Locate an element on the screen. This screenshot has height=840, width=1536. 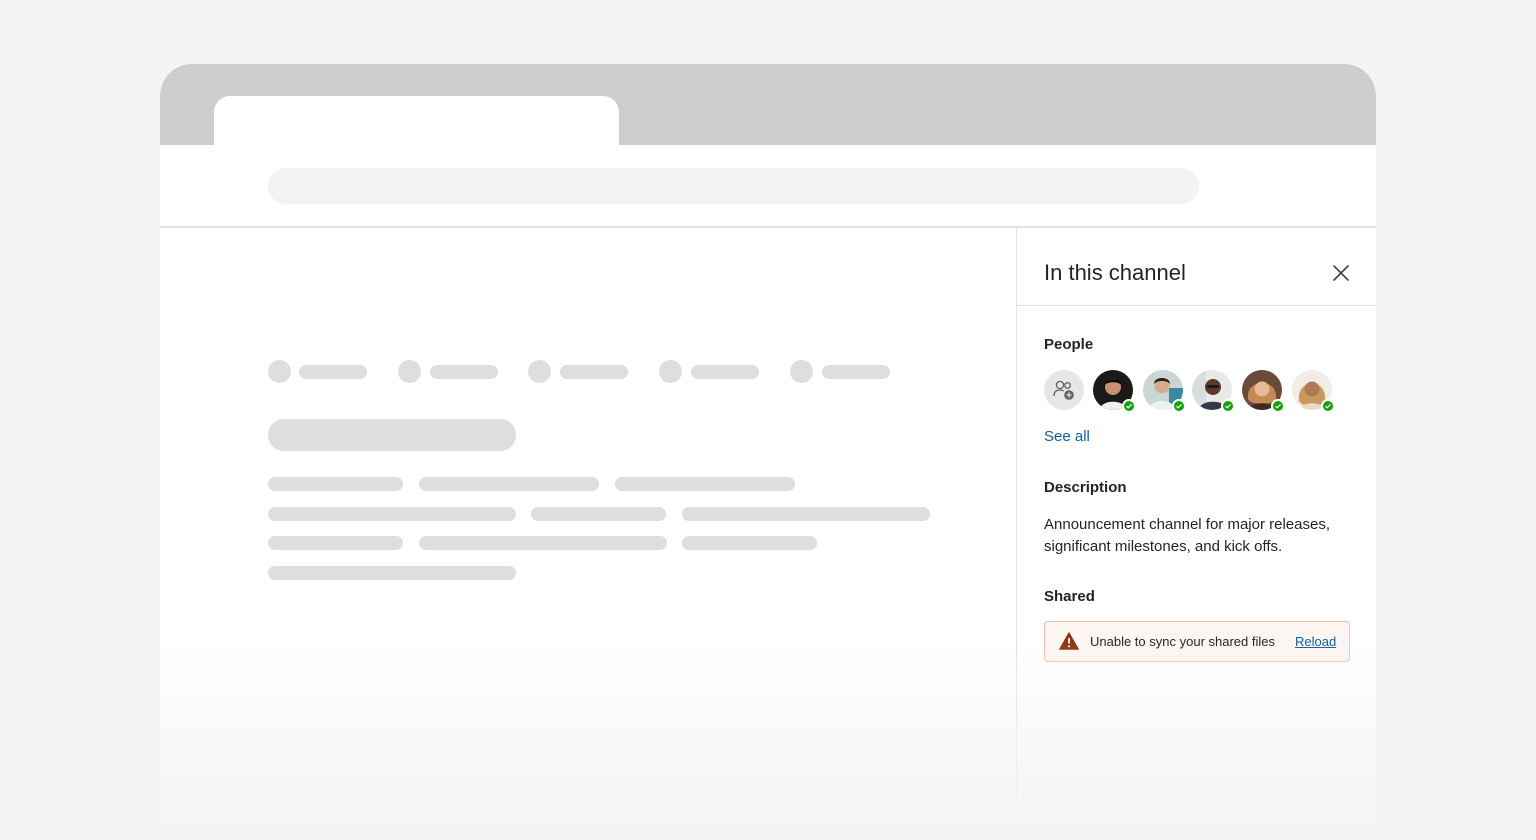
add-people-icon is located at coordinates (1063, 390).